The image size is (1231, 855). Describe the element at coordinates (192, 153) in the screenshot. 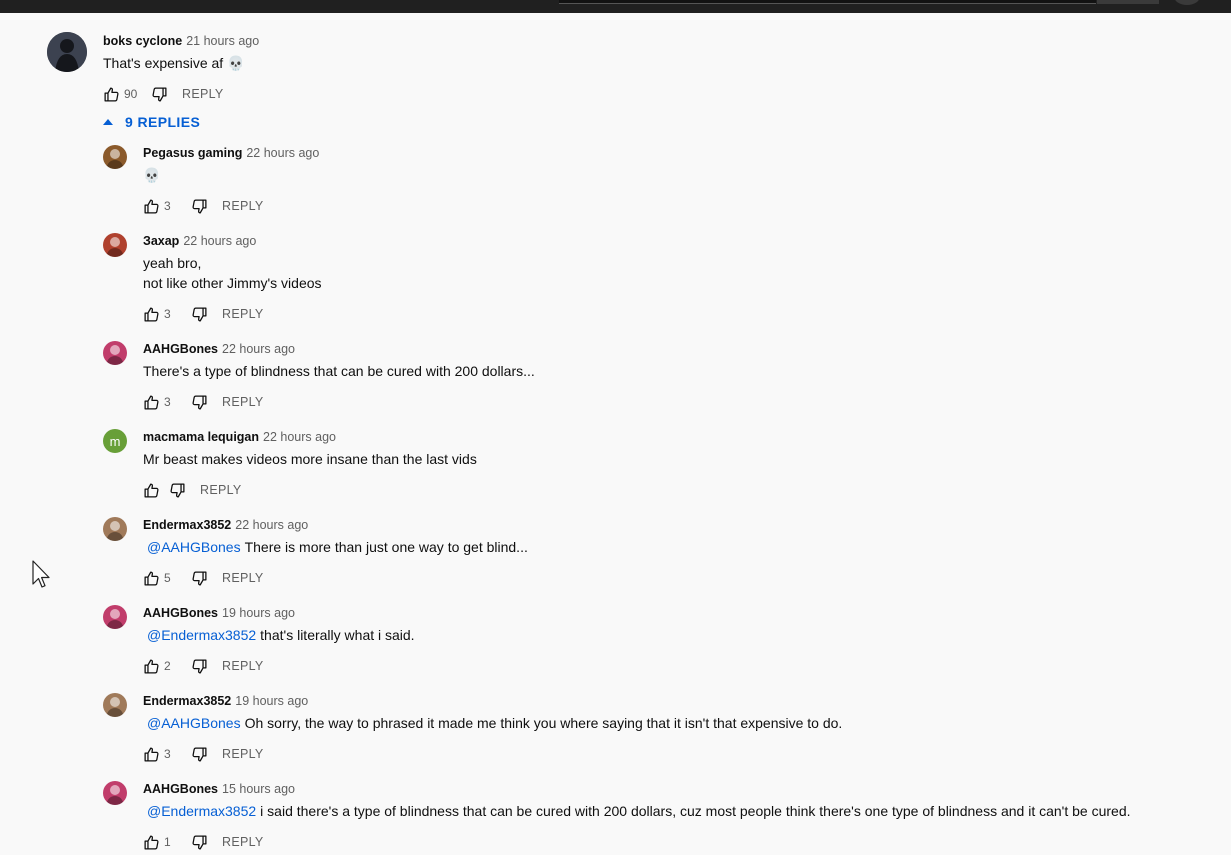

I see `comment-author: Pegasus gaming` at that location.